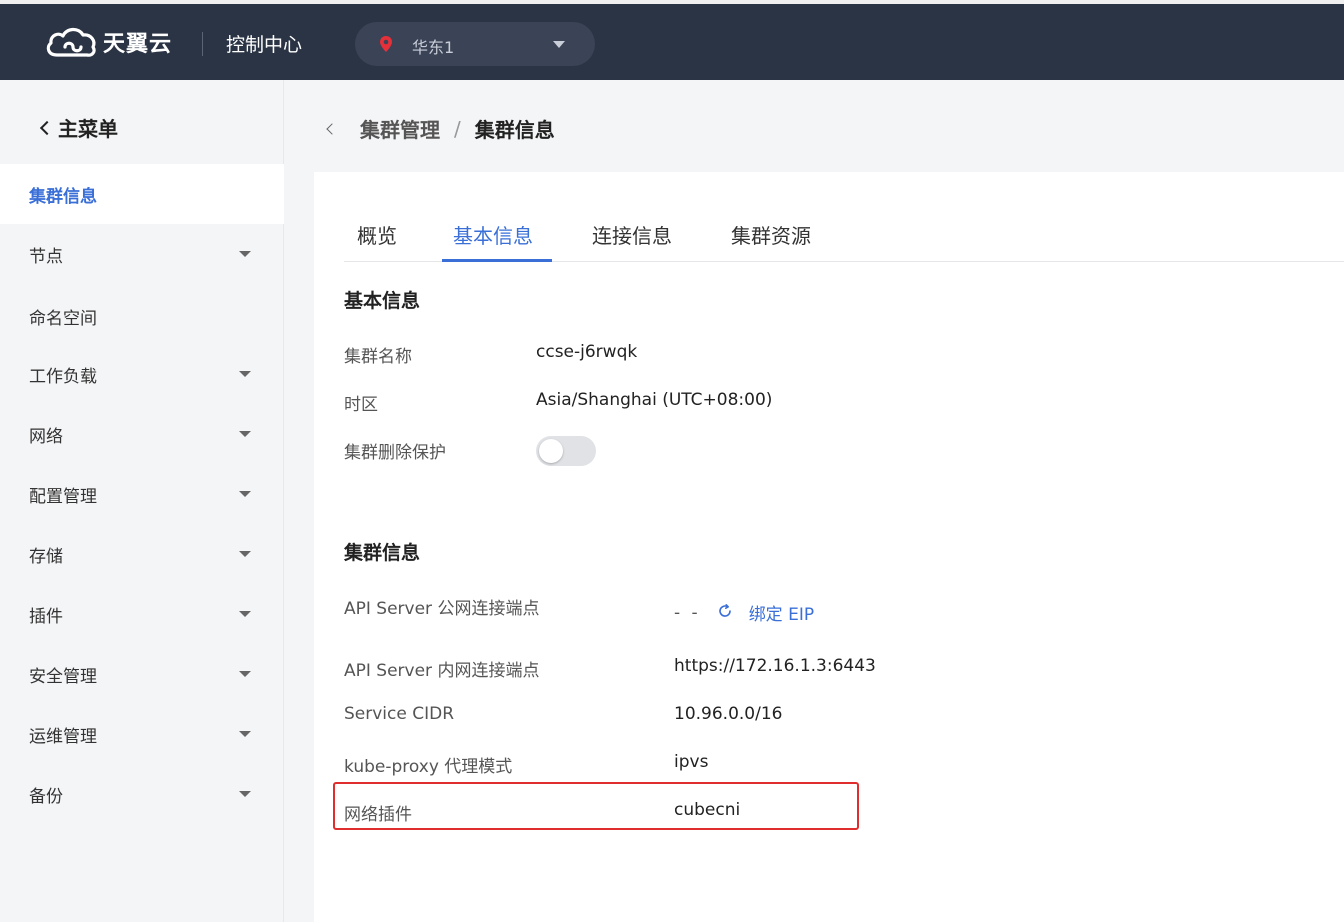 The image size is (1344, 922). Describe the element at coordinates (382, 301) in the screenshot. I see `section-title-basic-info: 基本信息` at that location.